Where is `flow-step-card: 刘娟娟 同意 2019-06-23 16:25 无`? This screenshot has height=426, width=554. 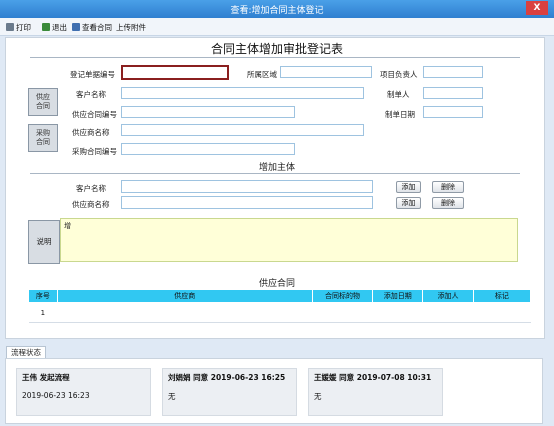
flow-step-card: 刘娟娟 同意 2019-06-23 16:25 无 is located at coordinates (229, 392).